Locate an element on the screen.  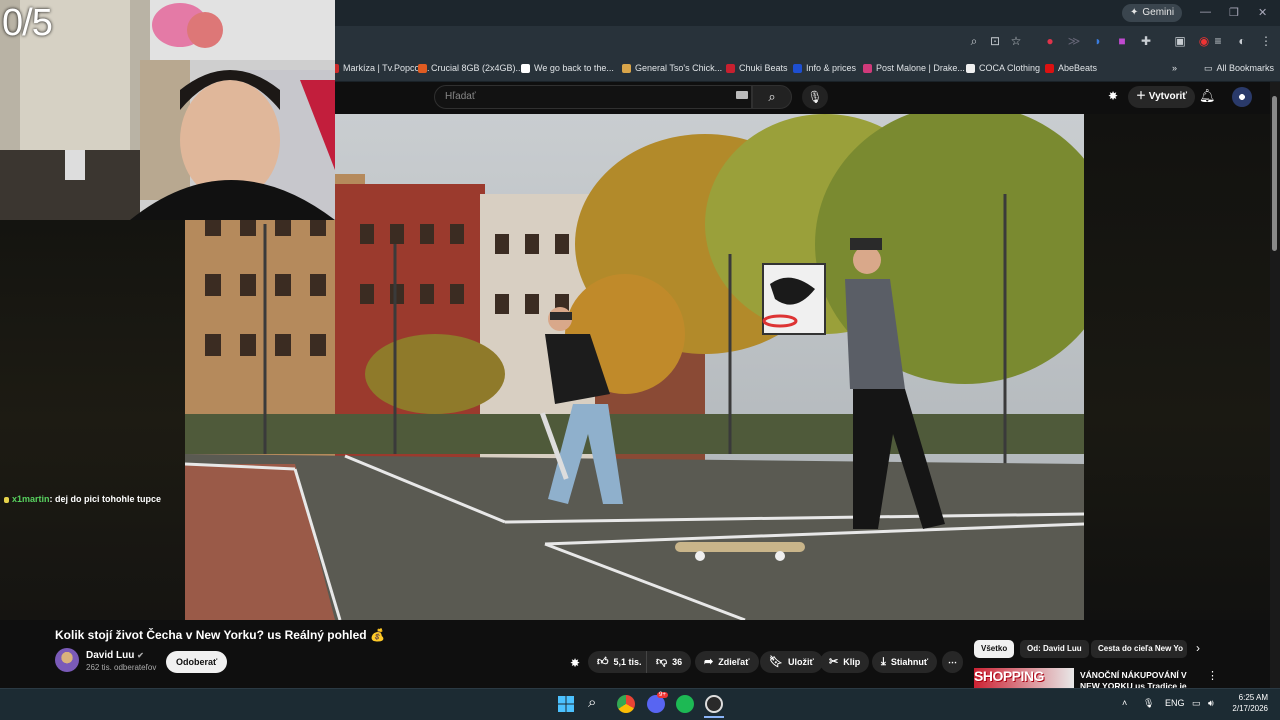
thumbs-down-icon: 👎︎ is located at coordinates (662, 662).